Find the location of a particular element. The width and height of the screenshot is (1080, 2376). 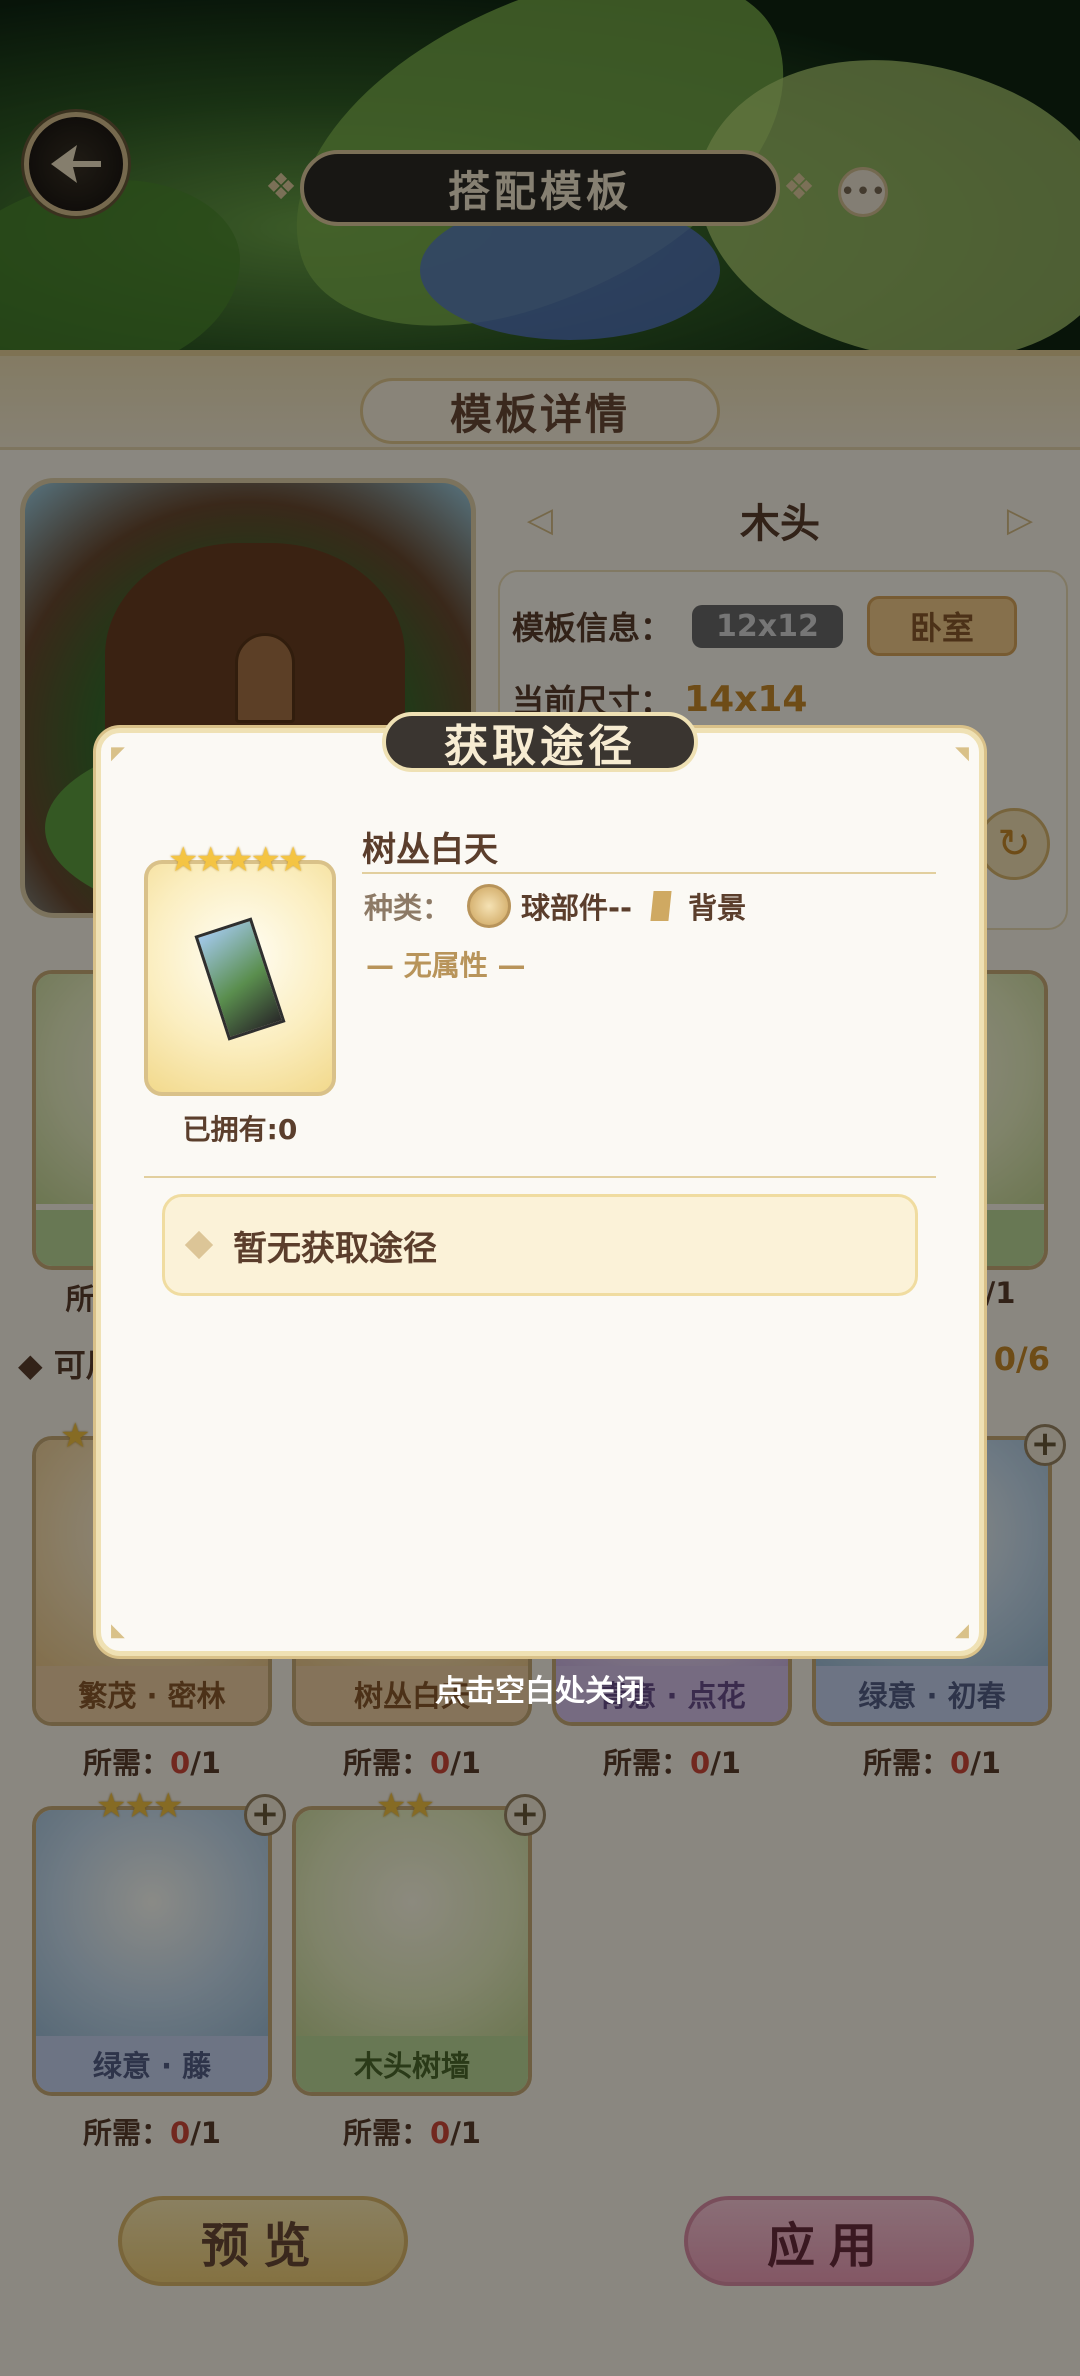

corner-ornament-icon: ◢ is located at coordinates (962, 1630).